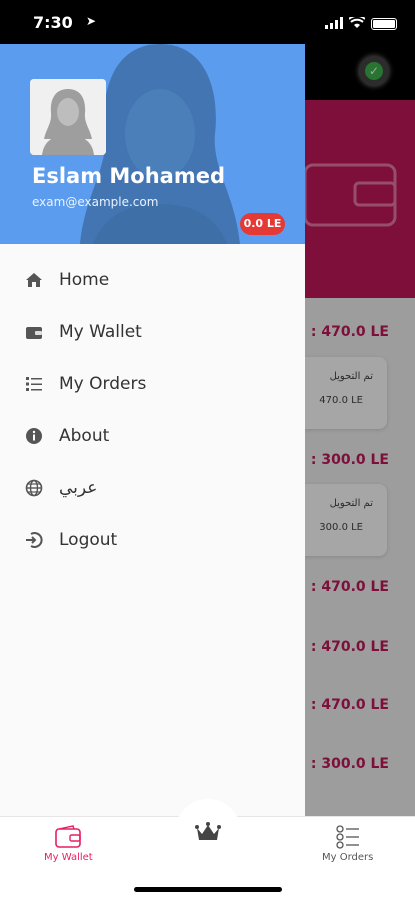  What do you see at coordinates (53, 22) in the screenshot?
I see `status-time: 7:30` at bounding box center [53, 22].